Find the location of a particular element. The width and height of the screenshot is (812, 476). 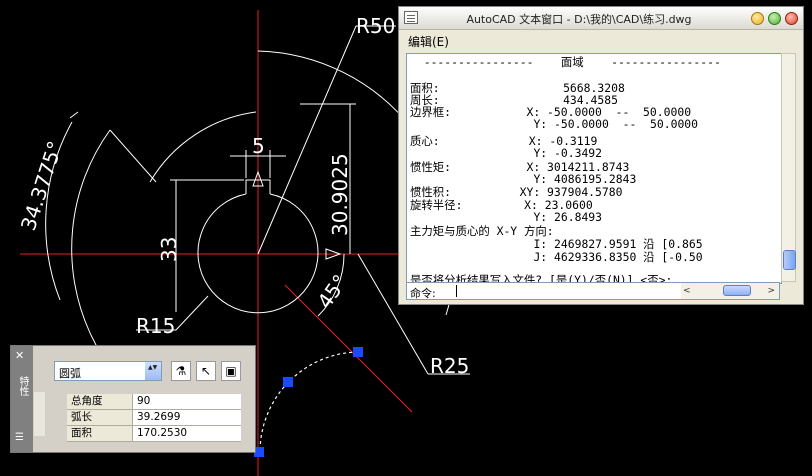

output-line: Y: 26.8493 is located at coordinates (506, 217).